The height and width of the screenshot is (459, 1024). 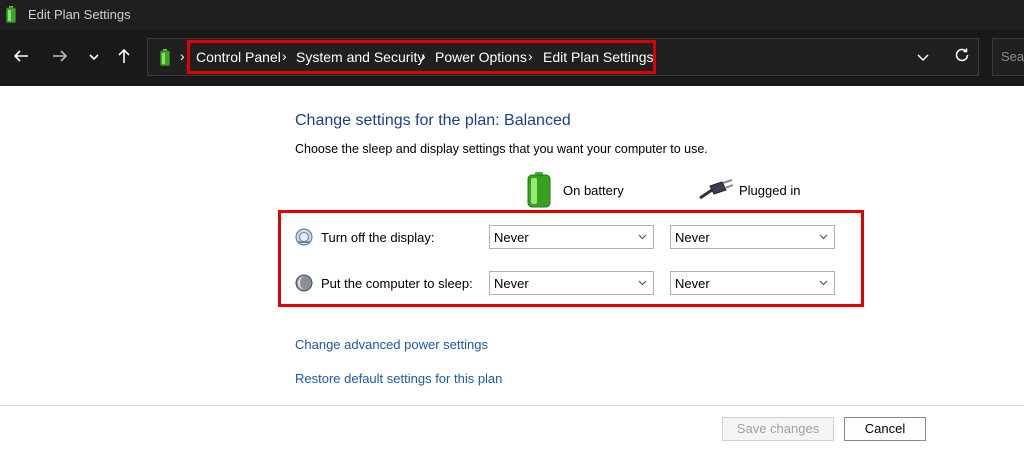 I want to click on window-title: Edit Plan Settings, so click(x=79, y=14).